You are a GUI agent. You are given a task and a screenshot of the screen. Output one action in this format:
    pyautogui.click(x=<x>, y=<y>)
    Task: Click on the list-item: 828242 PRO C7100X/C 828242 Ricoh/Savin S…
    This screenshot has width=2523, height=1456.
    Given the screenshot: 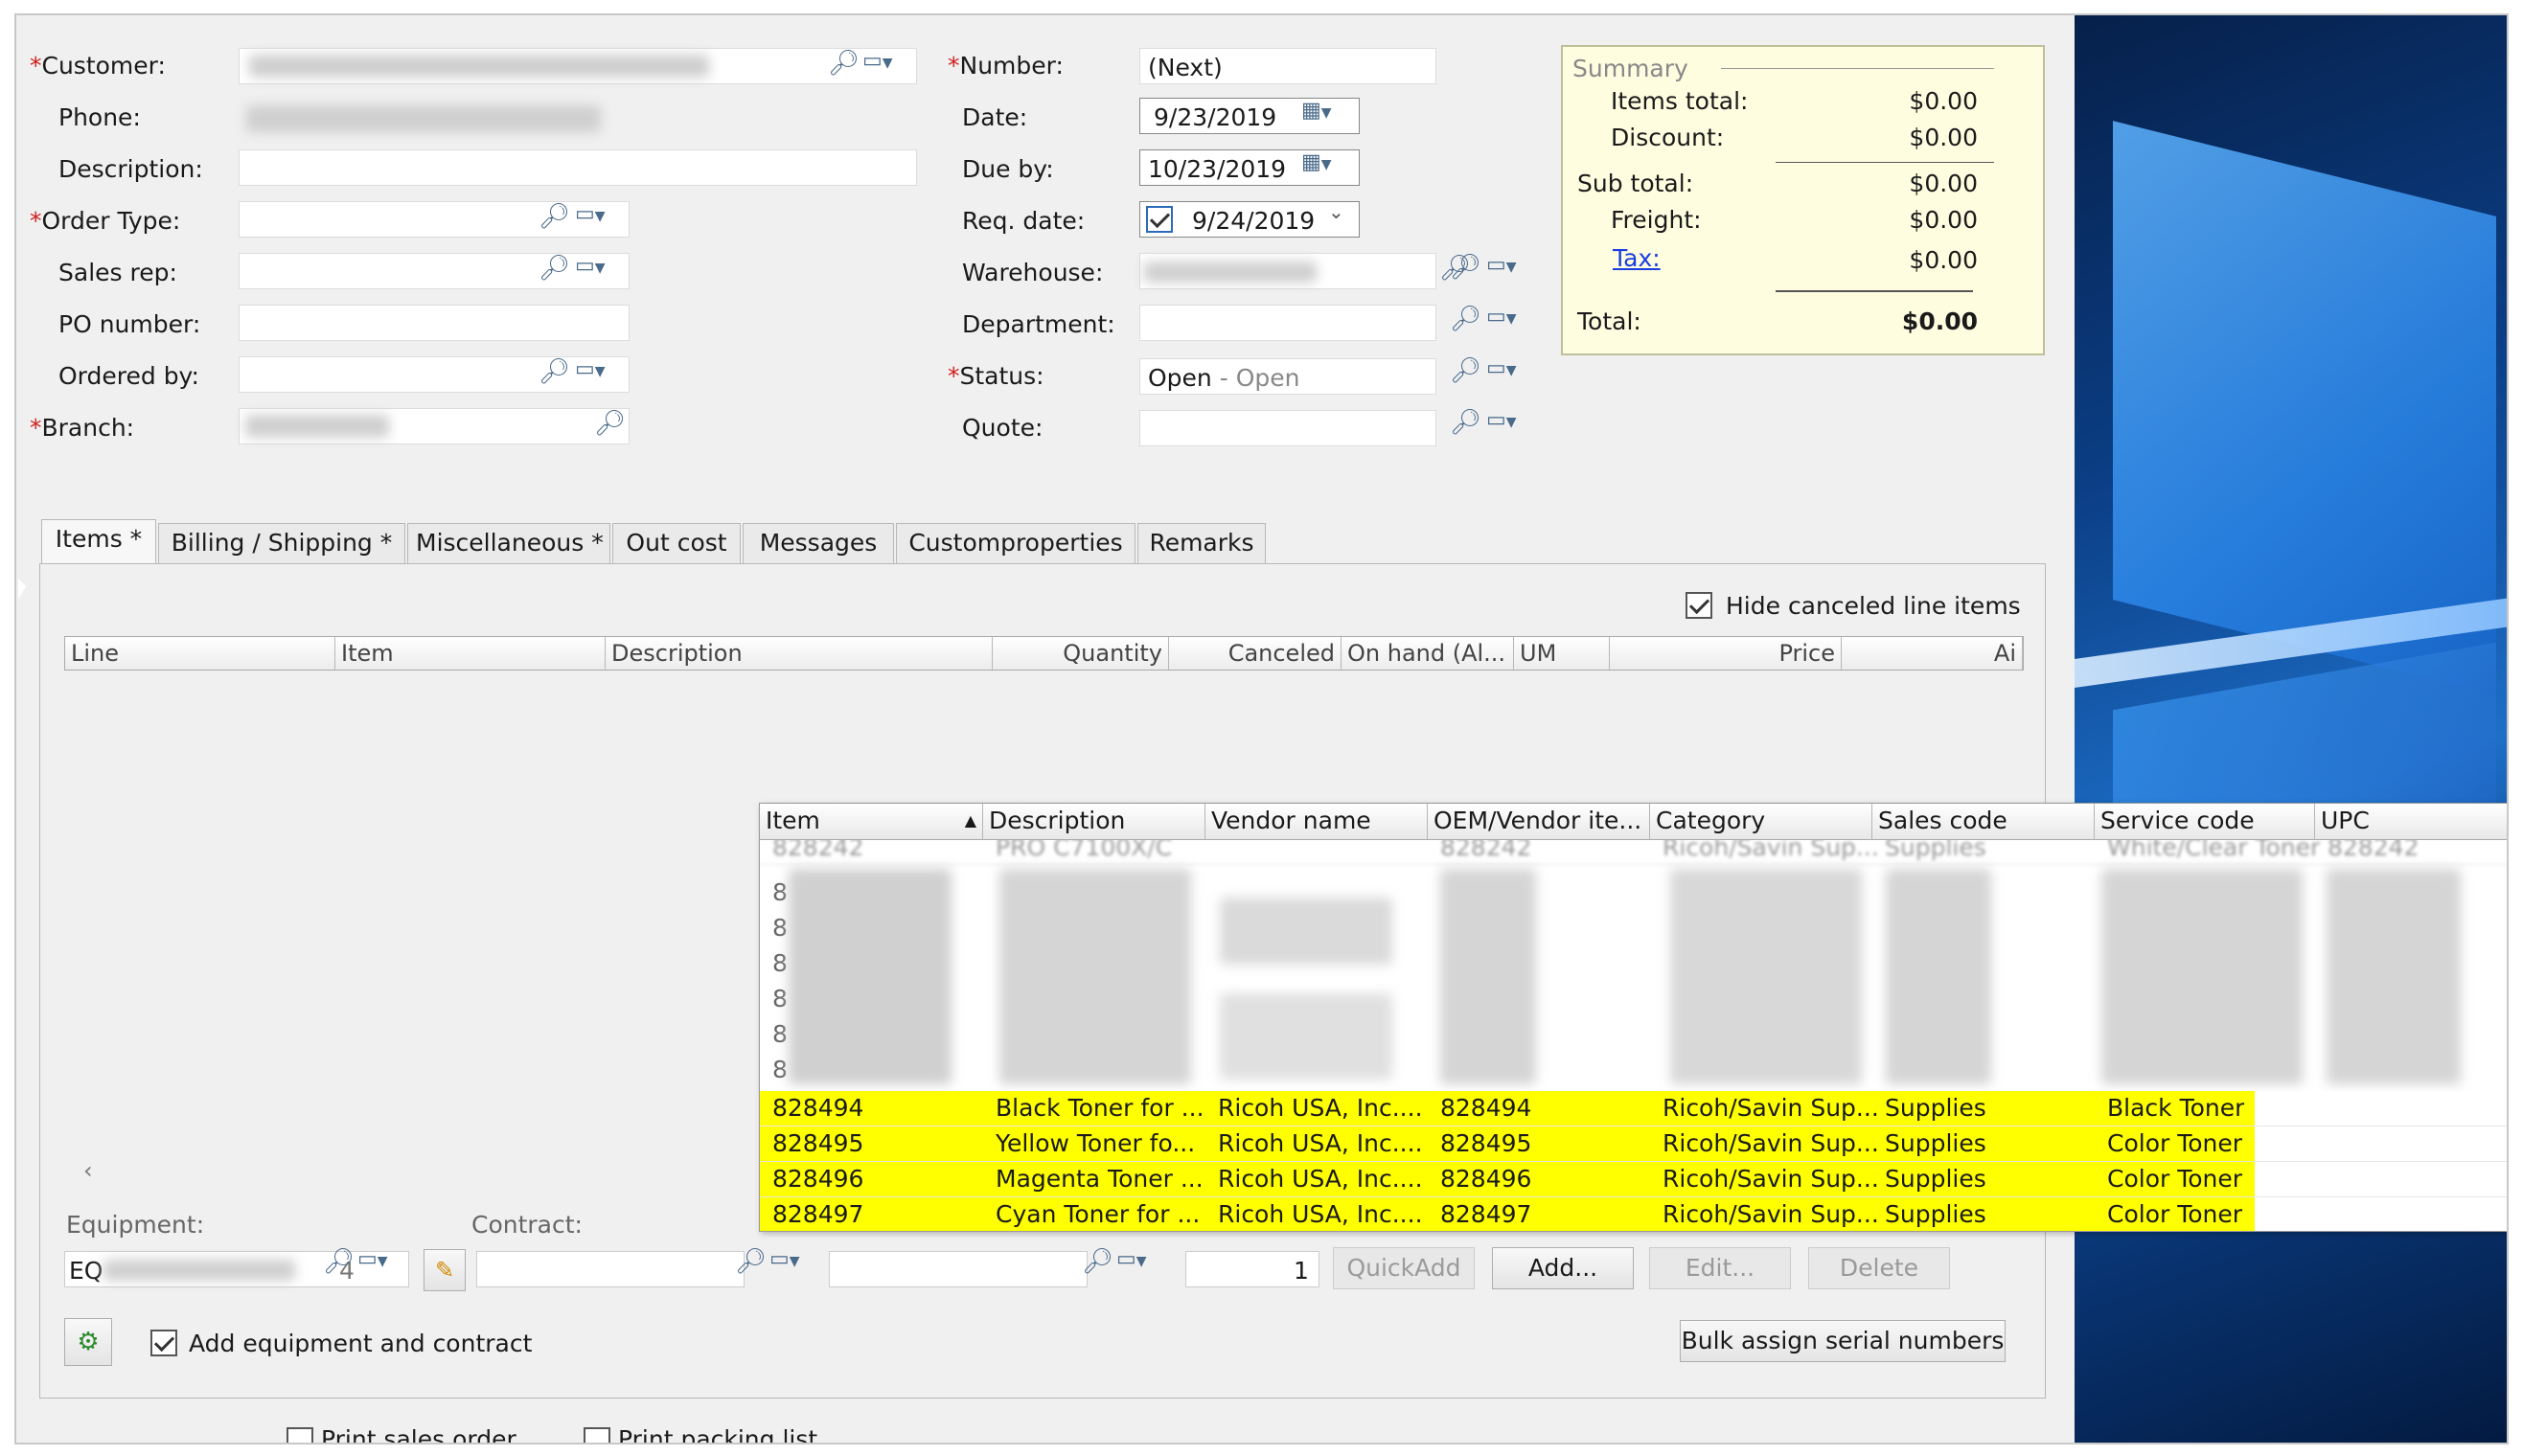 What is the action you would take?
    pyautogui.click(x=1634, y=852)
    